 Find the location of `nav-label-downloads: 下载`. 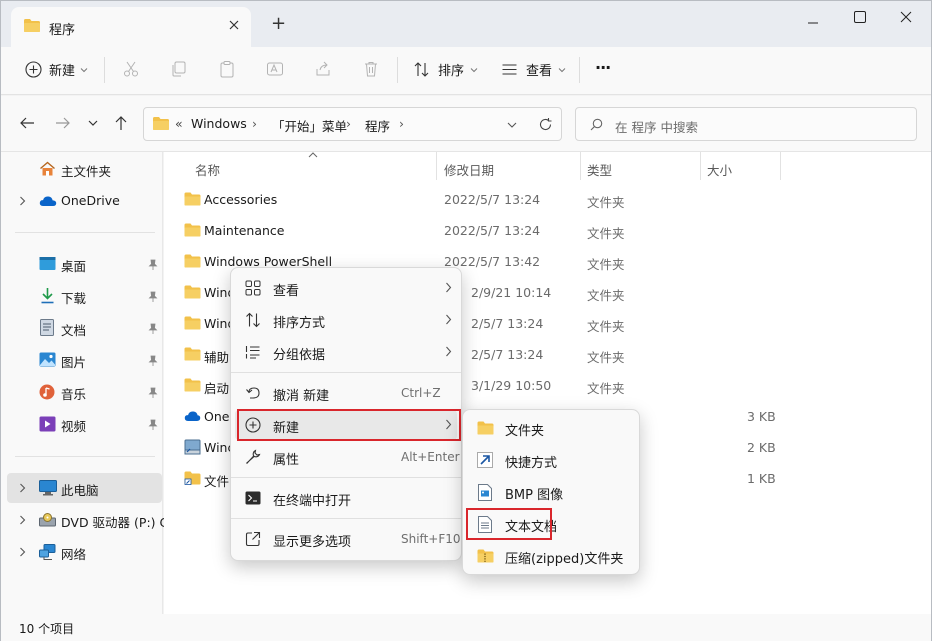

nav-label-downloads: 下载 is located at coordinates (74, 298).